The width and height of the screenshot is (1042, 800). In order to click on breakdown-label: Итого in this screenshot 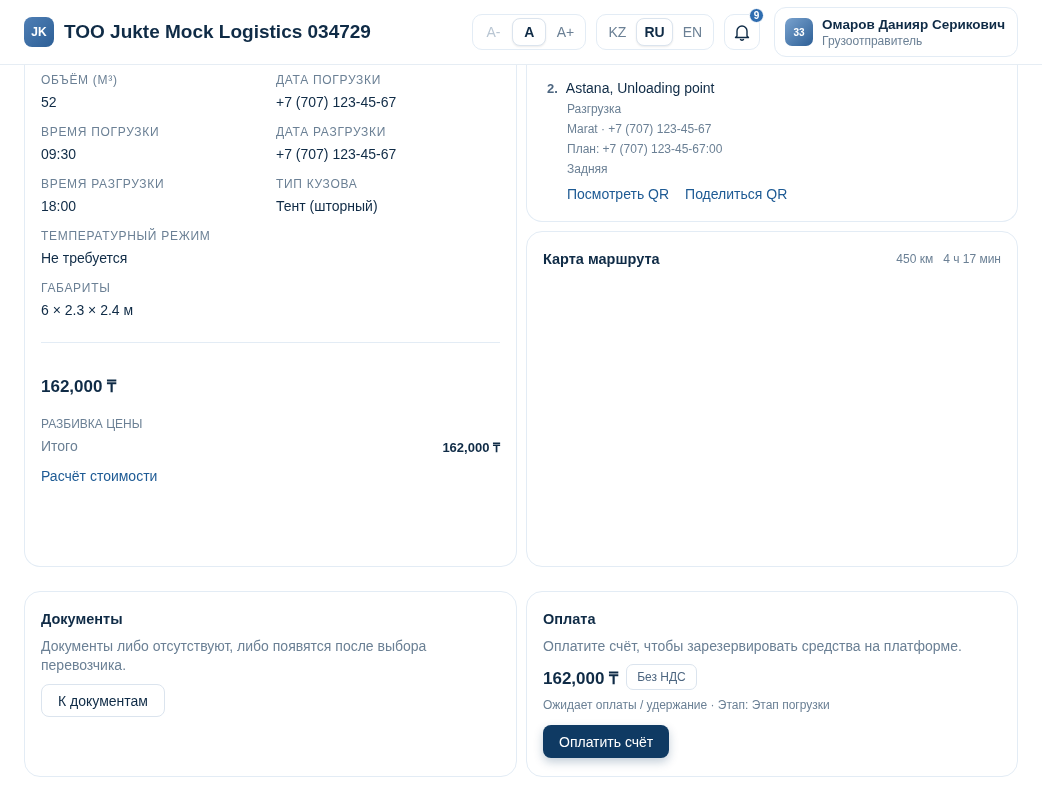, I will do `click(59, 447)`.